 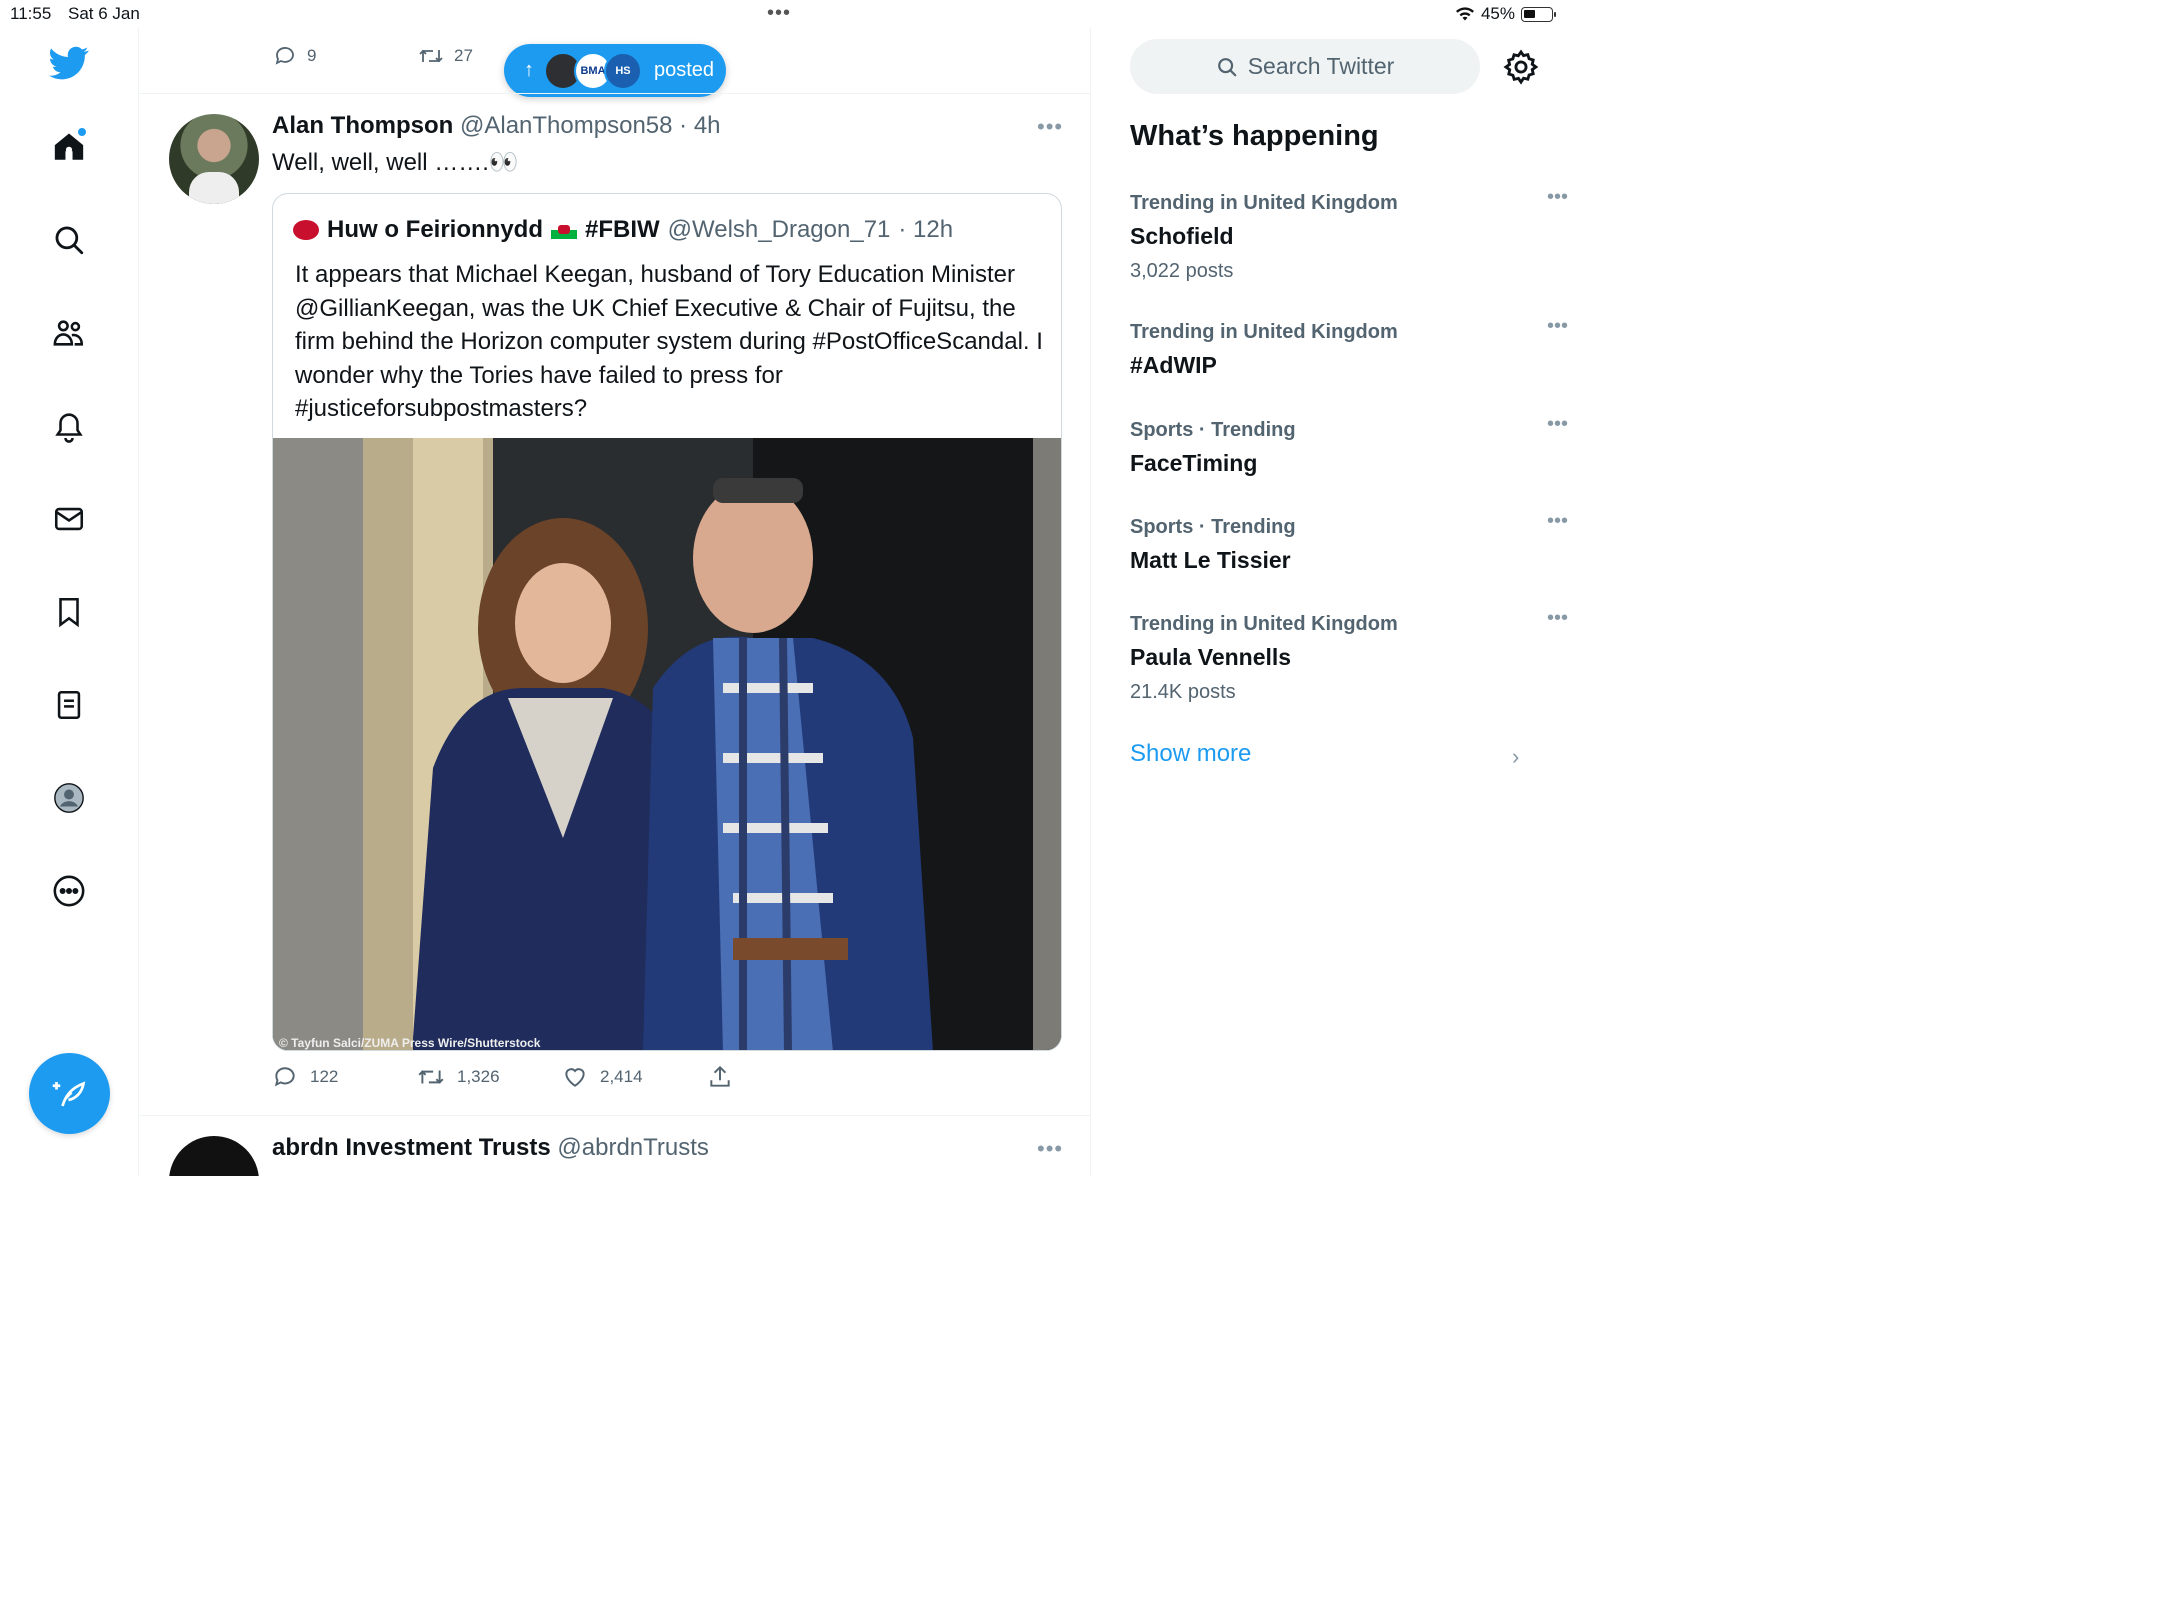 I want to click on trend-title: Matt Le Tissier, so click(x=1210, y=560).